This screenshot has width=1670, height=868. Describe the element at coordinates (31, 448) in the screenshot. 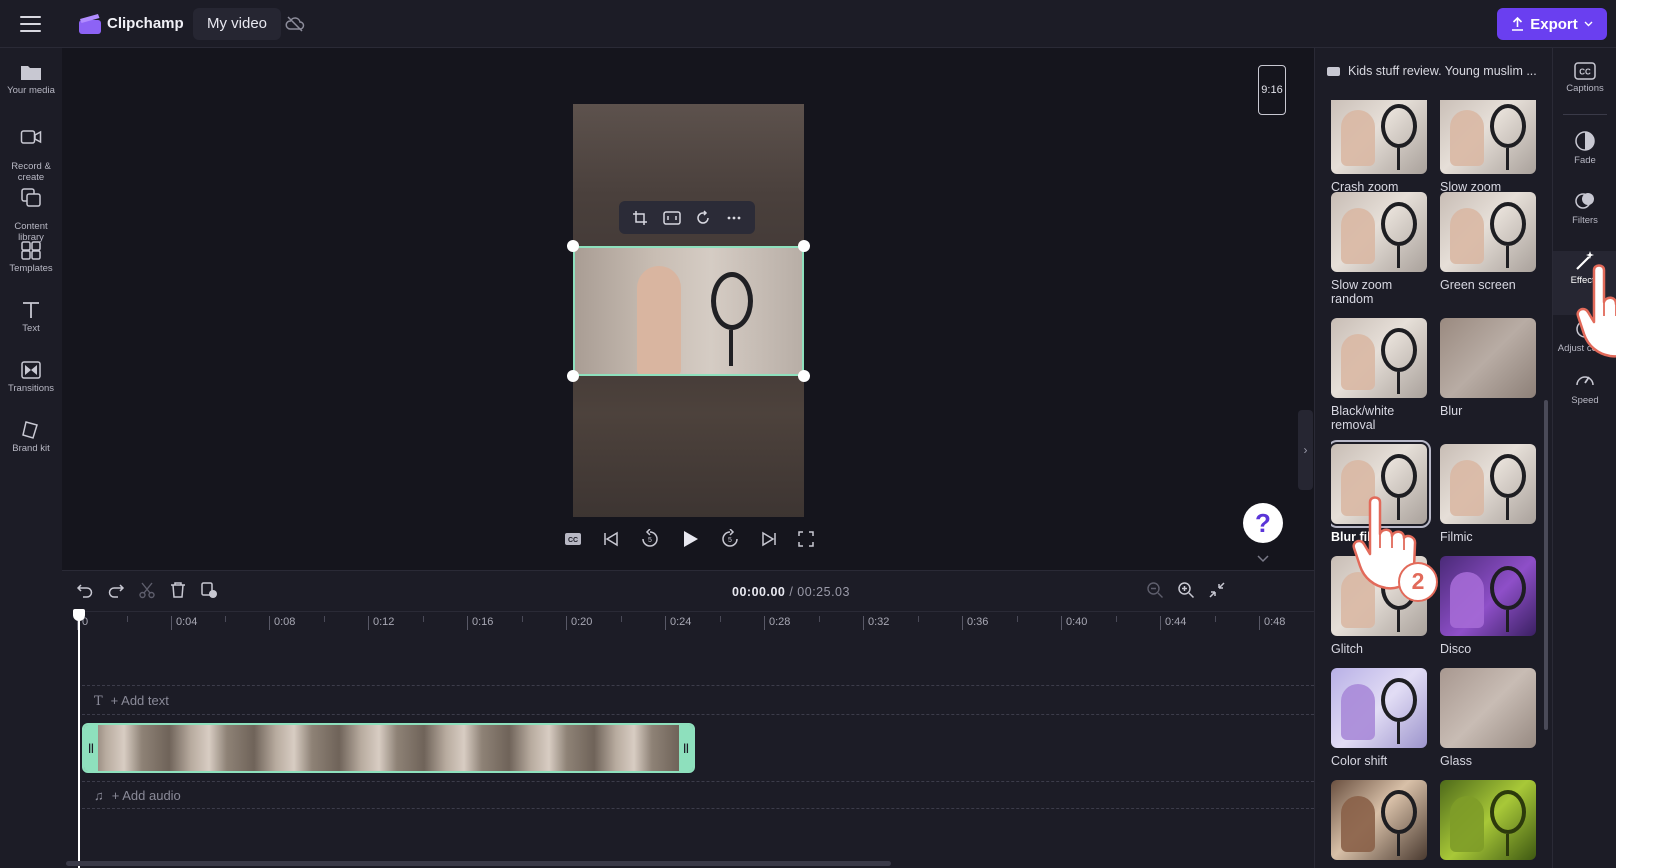

I see `nav-label: Brand kit` at that location.